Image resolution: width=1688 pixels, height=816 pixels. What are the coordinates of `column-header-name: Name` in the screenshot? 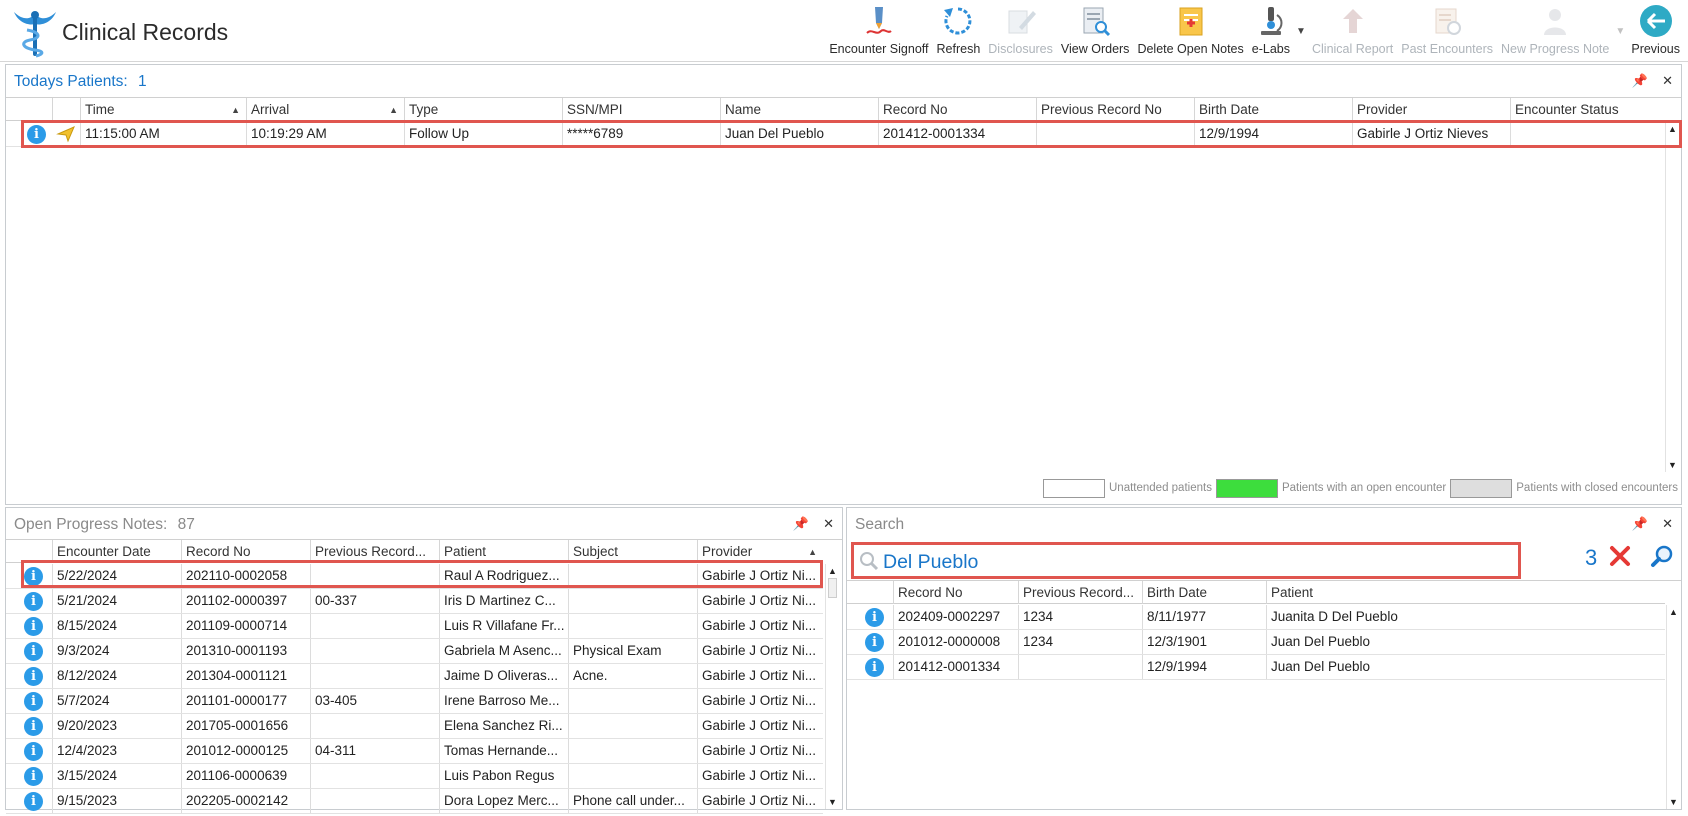 It's located at (799, 109).